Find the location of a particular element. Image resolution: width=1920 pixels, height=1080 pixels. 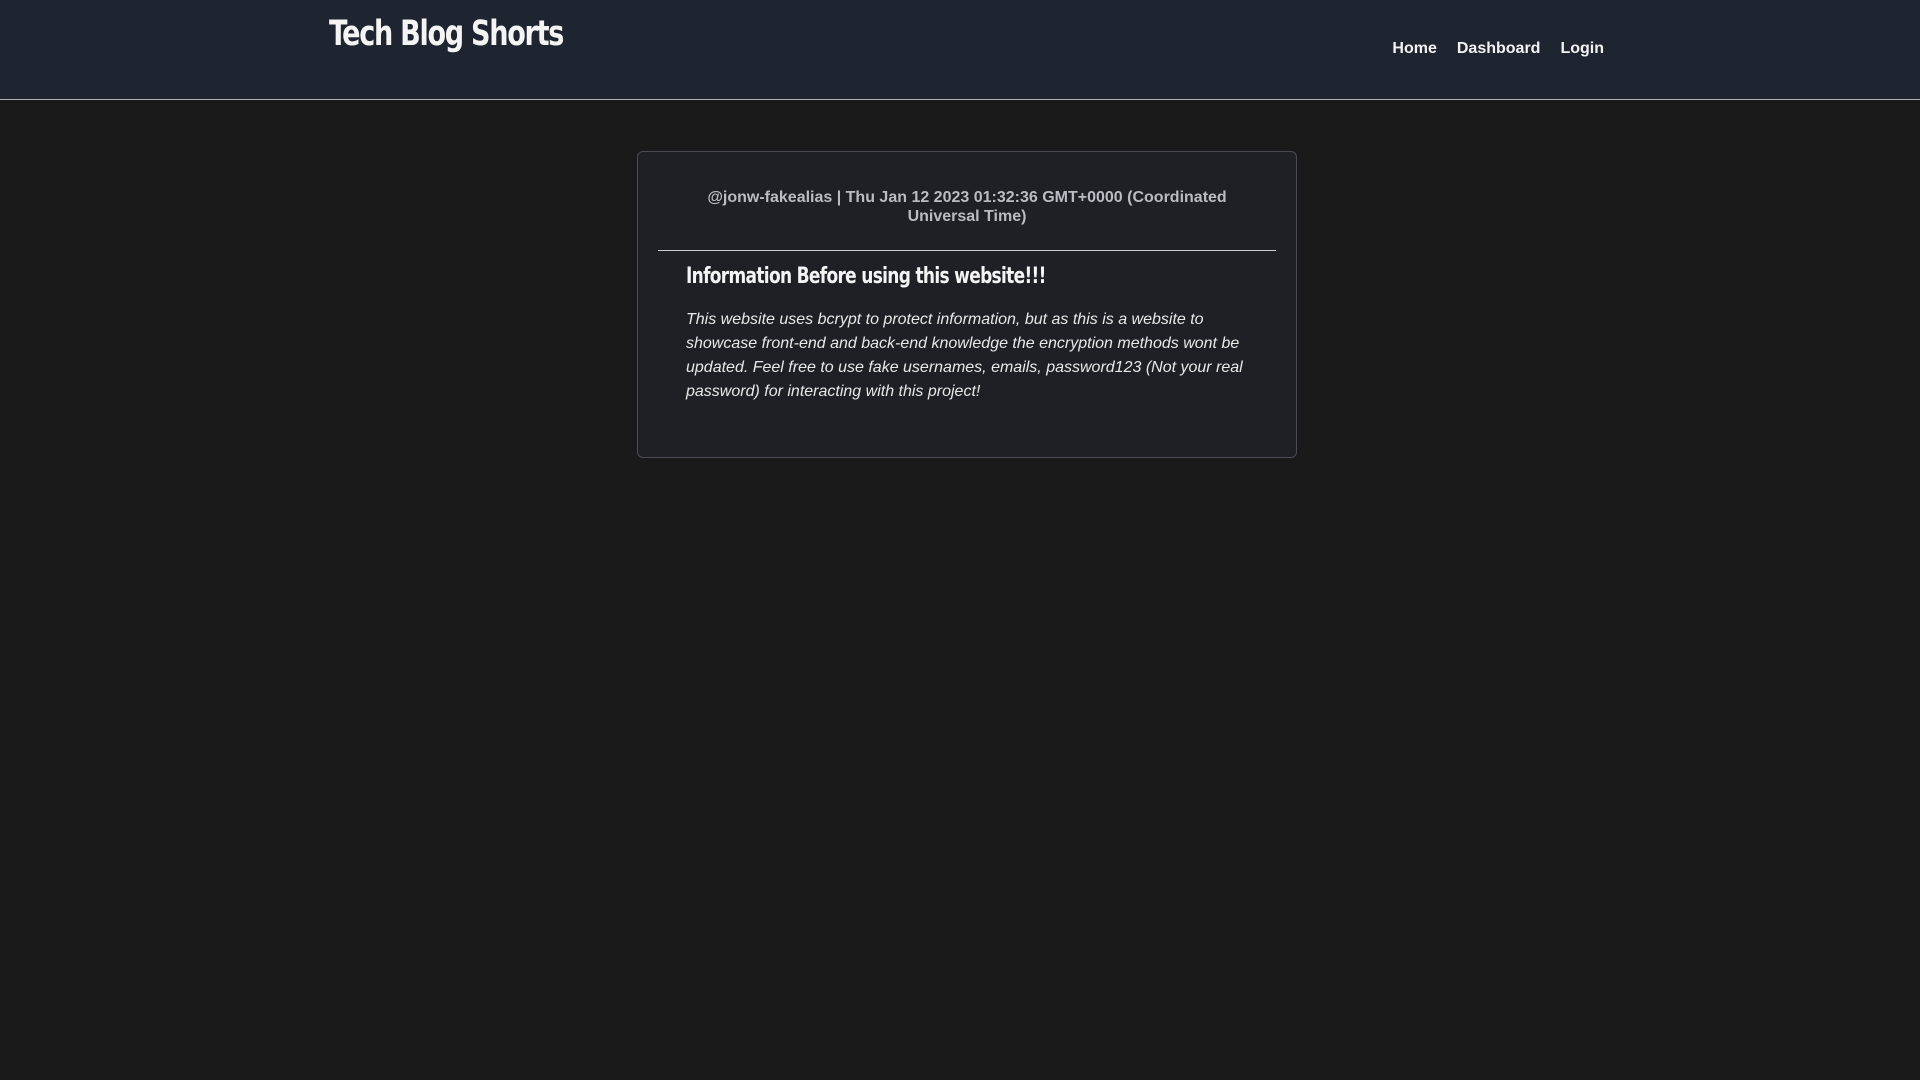

top-navbar: Tech Blog Shorts Home Dashboard Login is located at coordinates (960, 50).